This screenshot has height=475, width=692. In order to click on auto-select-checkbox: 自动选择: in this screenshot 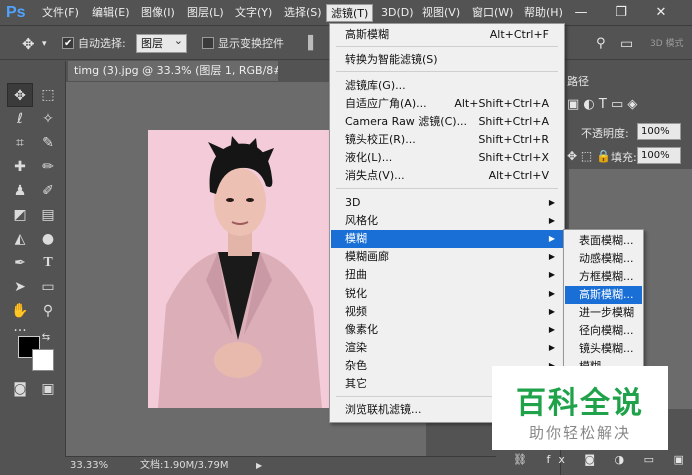, I will do `click(94, 44)`.